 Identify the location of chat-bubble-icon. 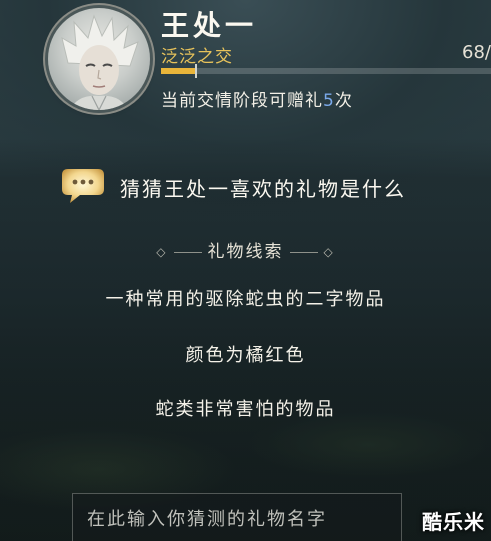
(83, 185).